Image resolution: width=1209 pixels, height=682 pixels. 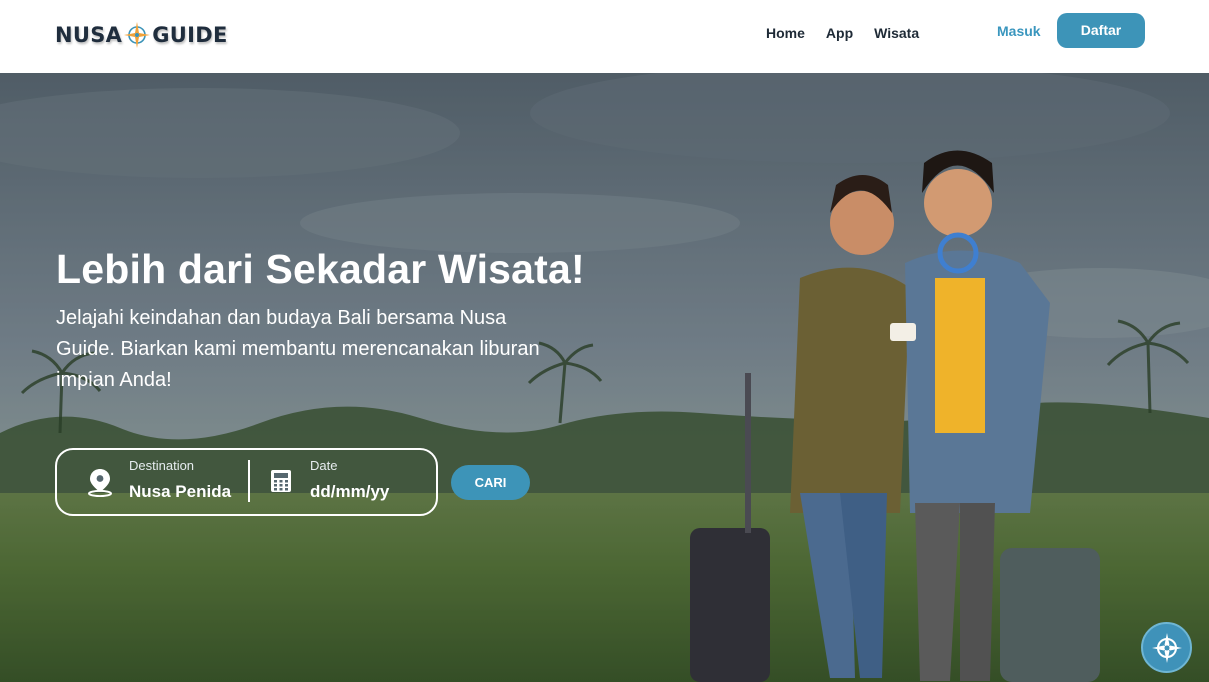 What do you see at coordinates (246, 482) in the screenshot?
I see `search-form: Destination Nusa Penida Date dd/mm/yy` at bounding box center [246, 482].